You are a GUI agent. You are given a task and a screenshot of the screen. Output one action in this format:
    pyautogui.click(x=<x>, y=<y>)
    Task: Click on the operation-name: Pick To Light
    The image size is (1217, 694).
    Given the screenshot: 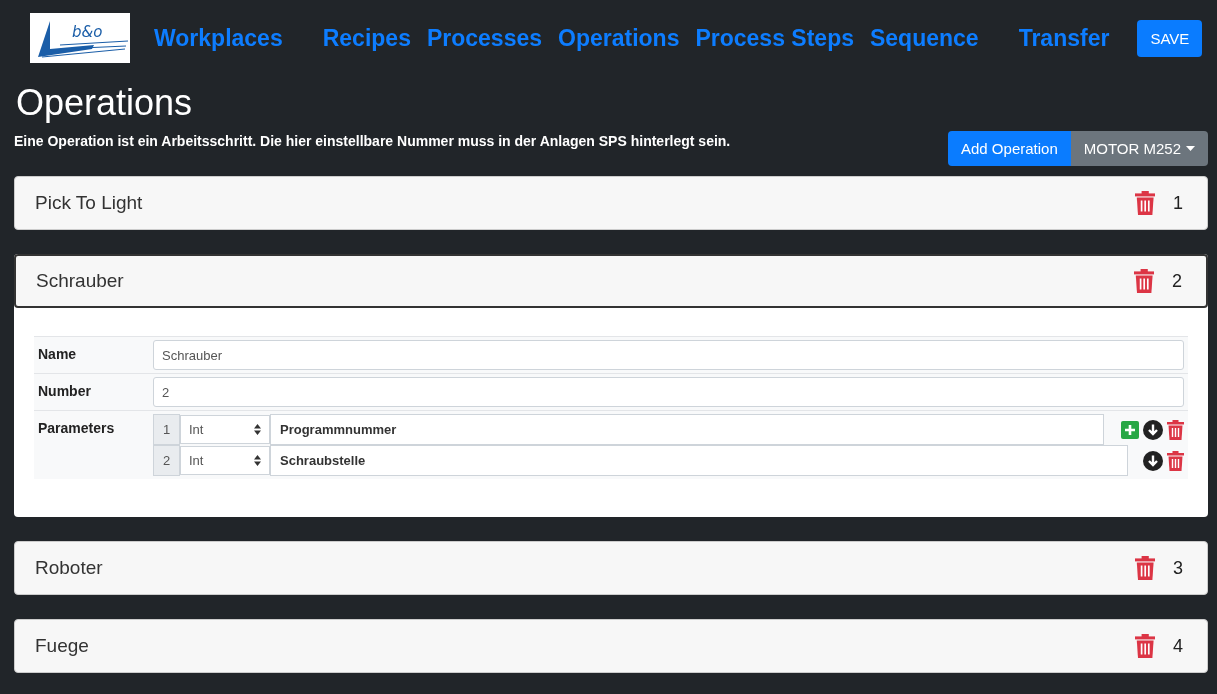 What is the action you would take?
    pyautogui.click(x=89, y=203)
    